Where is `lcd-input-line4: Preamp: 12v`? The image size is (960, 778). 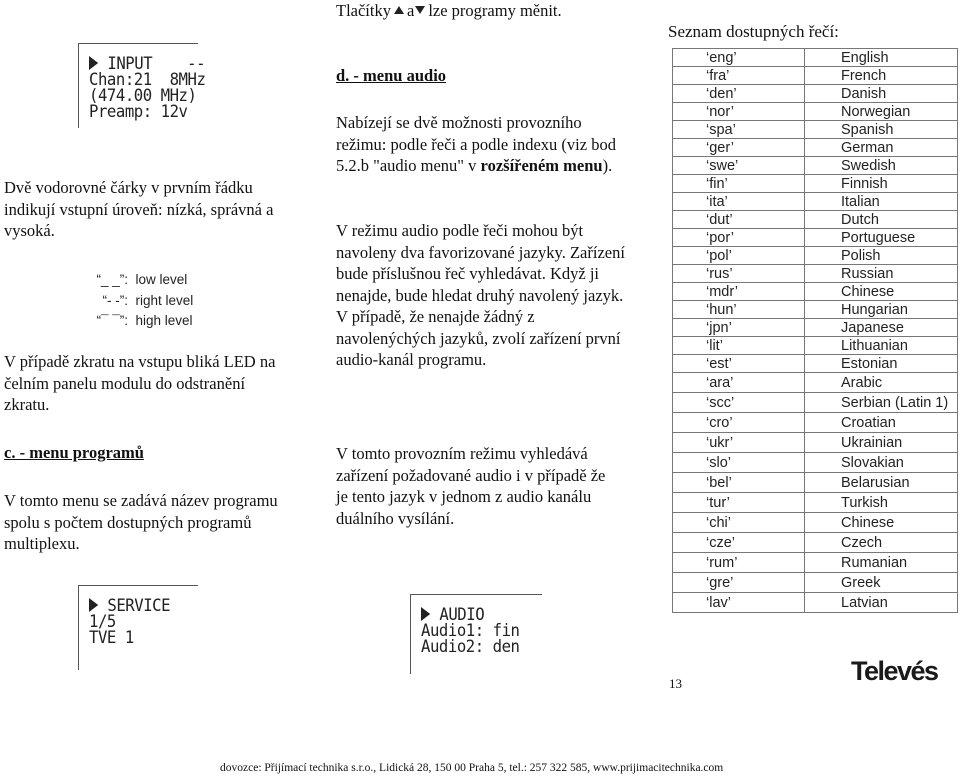
lcd-input-line4: Preamp: 12v is located at coordinates (138, 112).